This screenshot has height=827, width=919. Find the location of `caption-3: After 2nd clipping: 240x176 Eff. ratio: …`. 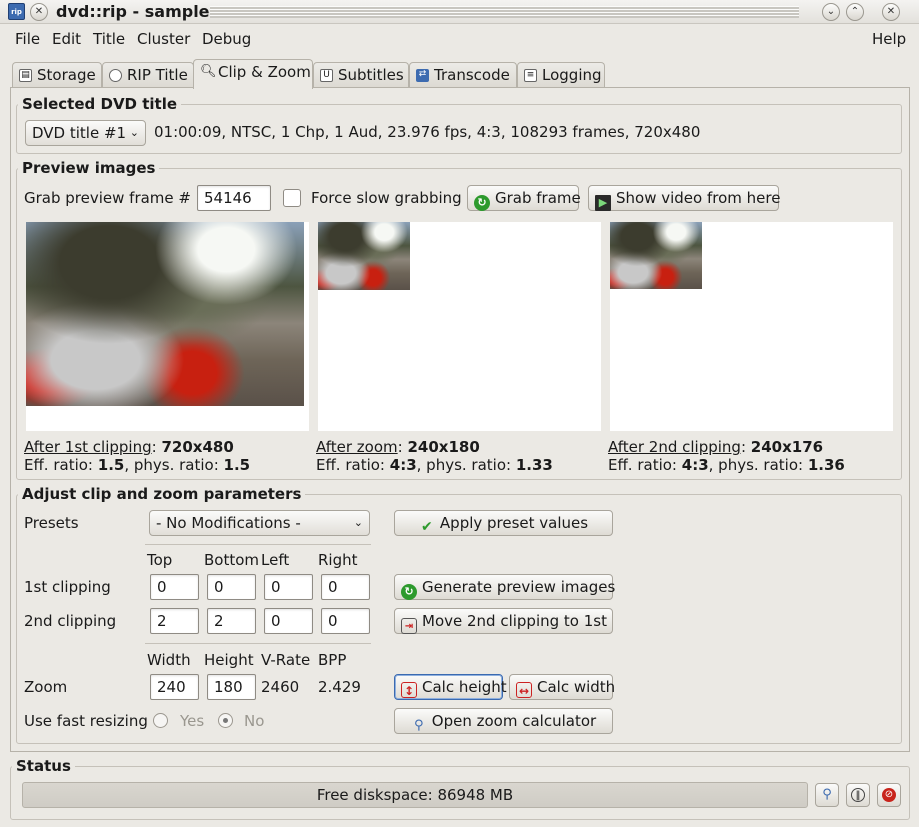

caption-3: After 2nd clipping: 240x176 Eff. ratio: … is located at coordinates (726, 456).